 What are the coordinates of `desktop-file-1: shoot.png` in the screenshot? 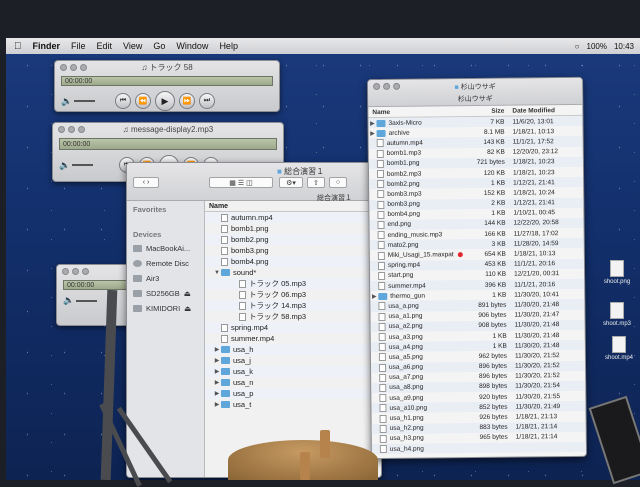 It's located at (617, 272).